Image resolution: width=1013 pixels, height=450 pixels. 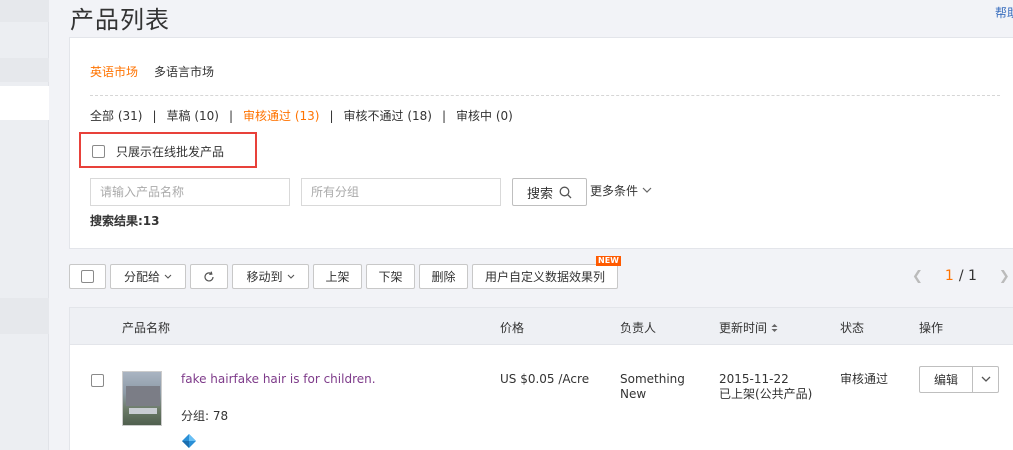 What do you see at coordinates (190, 192) in the screenshot?
I see `product-name-input: 请输入产品名称` at bounding box center [190, 192].